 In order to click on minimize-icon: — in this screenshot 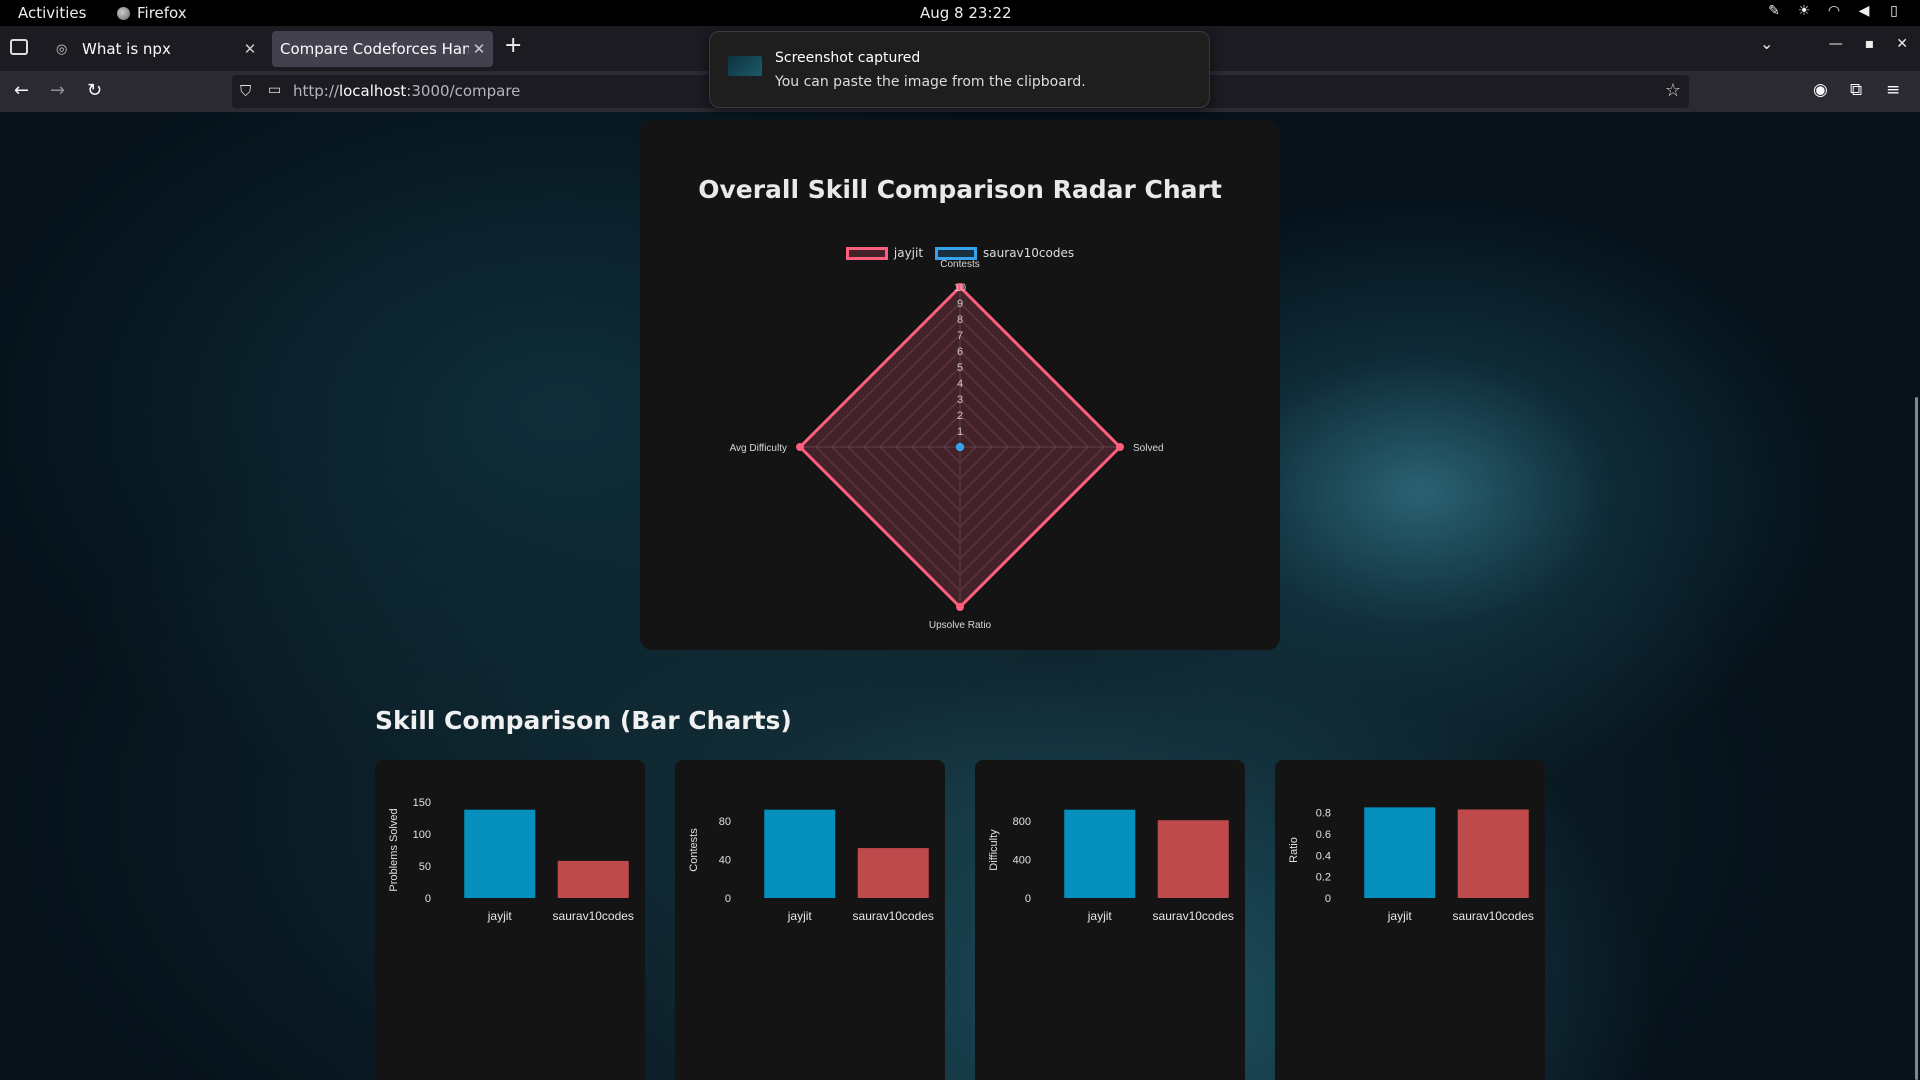, I will do `click(1836, 44)`.